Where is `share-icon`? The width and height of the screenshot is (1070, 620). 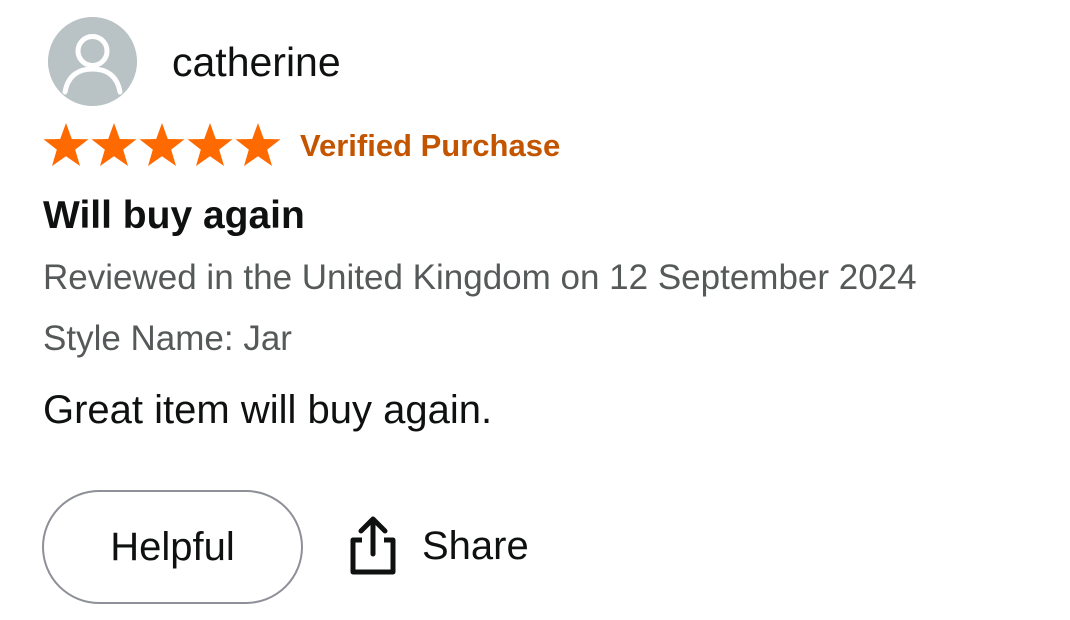 share-icon is located at coordinates (373, 545).